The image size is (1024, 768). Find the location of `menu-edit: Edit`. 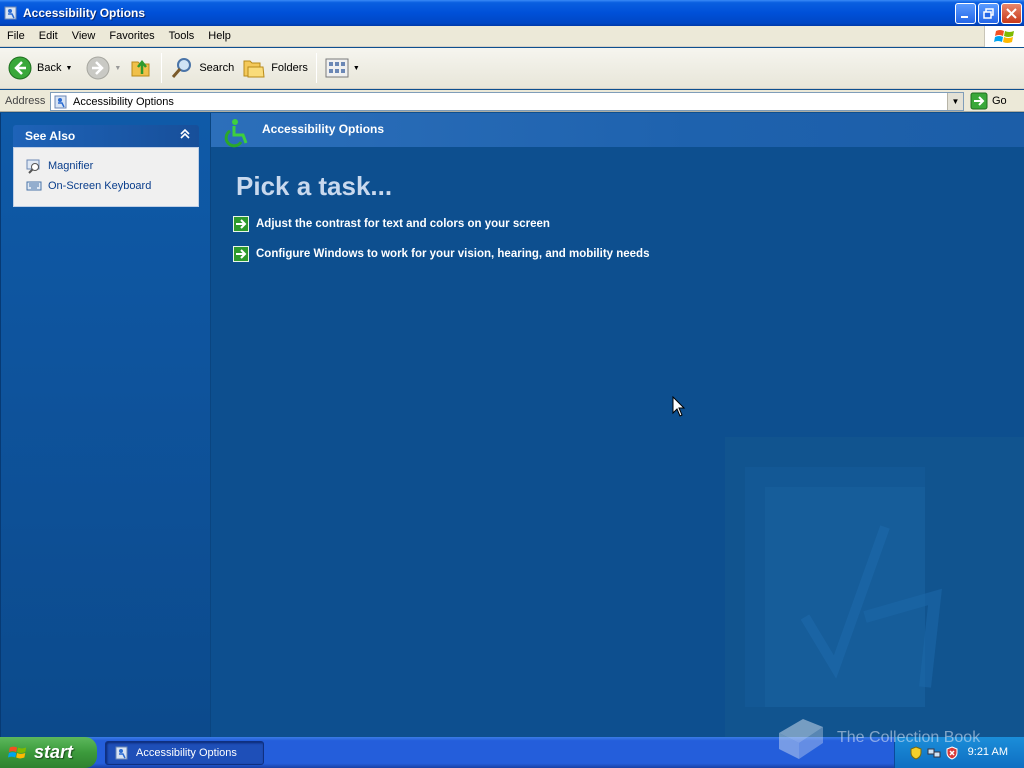

menu-edit: Edit is located at coordinates (48, 36).